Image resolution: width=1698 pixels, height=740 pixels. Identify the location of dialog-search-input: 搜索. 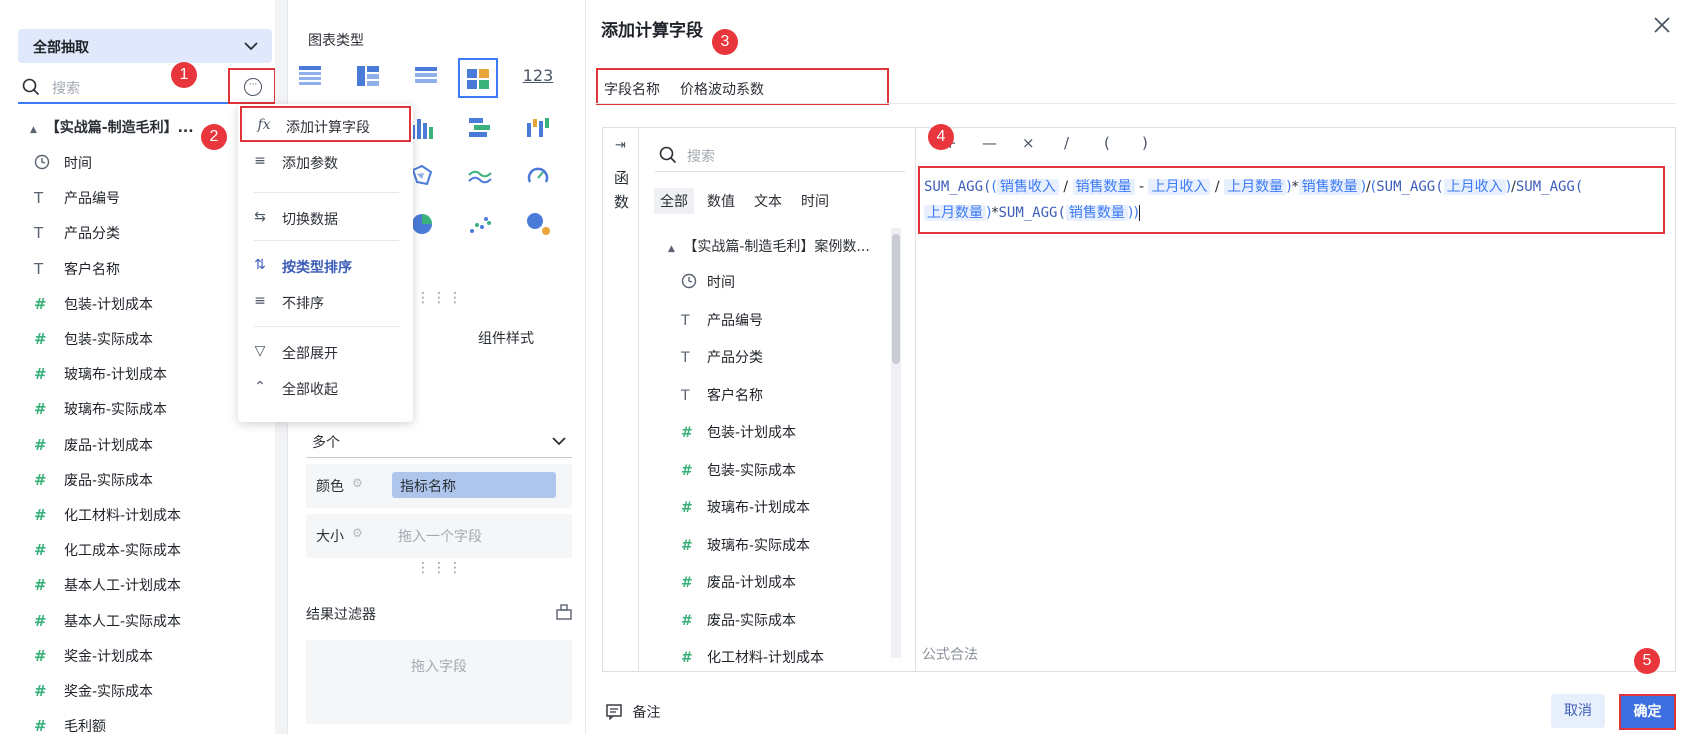
(780, 156).